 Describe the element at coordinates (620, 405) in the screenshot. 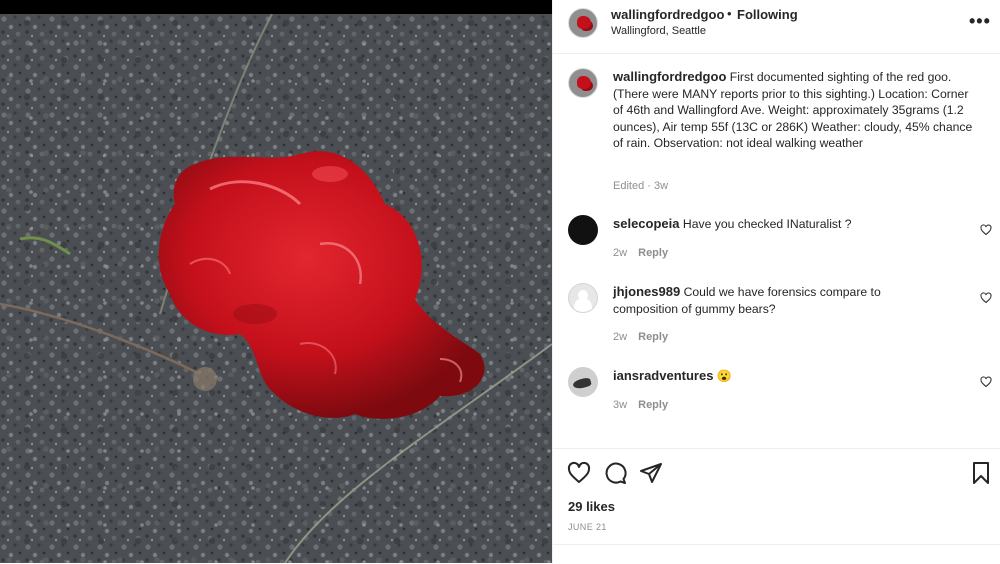

I see `comment-age: 3w` at that location.